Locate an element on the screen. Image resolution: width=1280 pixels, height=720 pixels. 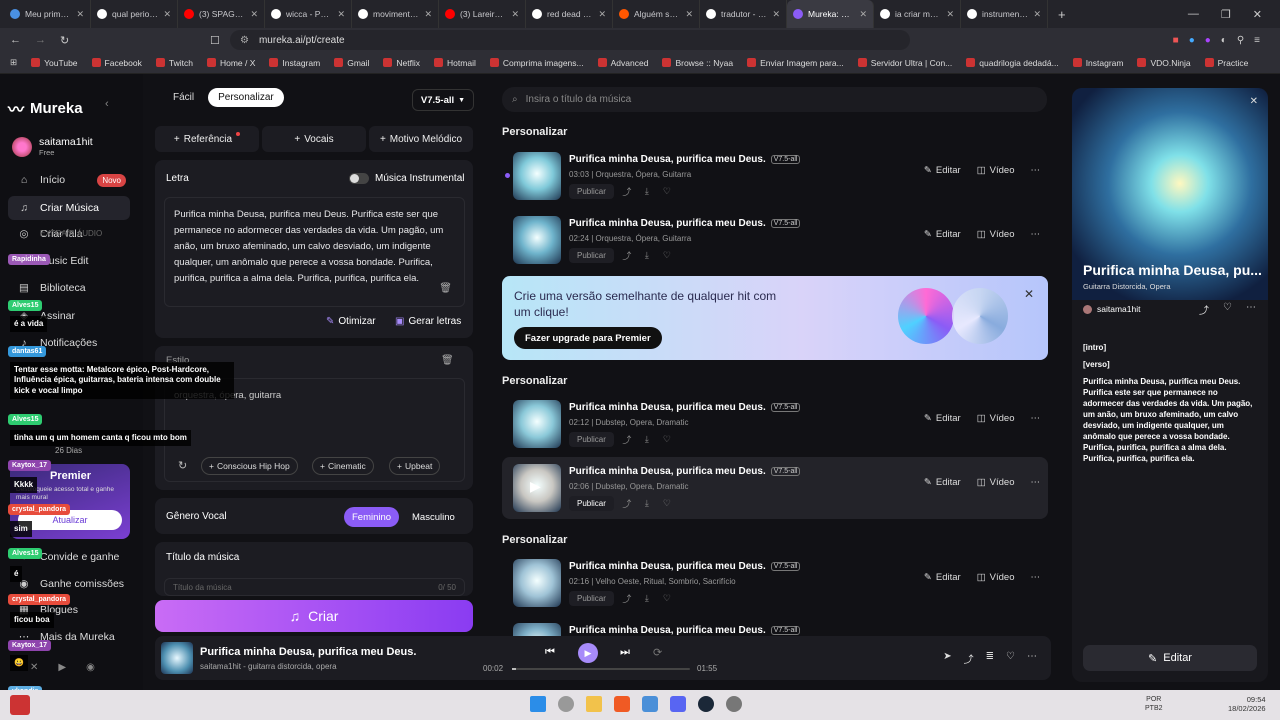
bookmark-item: Home / X is located at coordinates (230, 63).